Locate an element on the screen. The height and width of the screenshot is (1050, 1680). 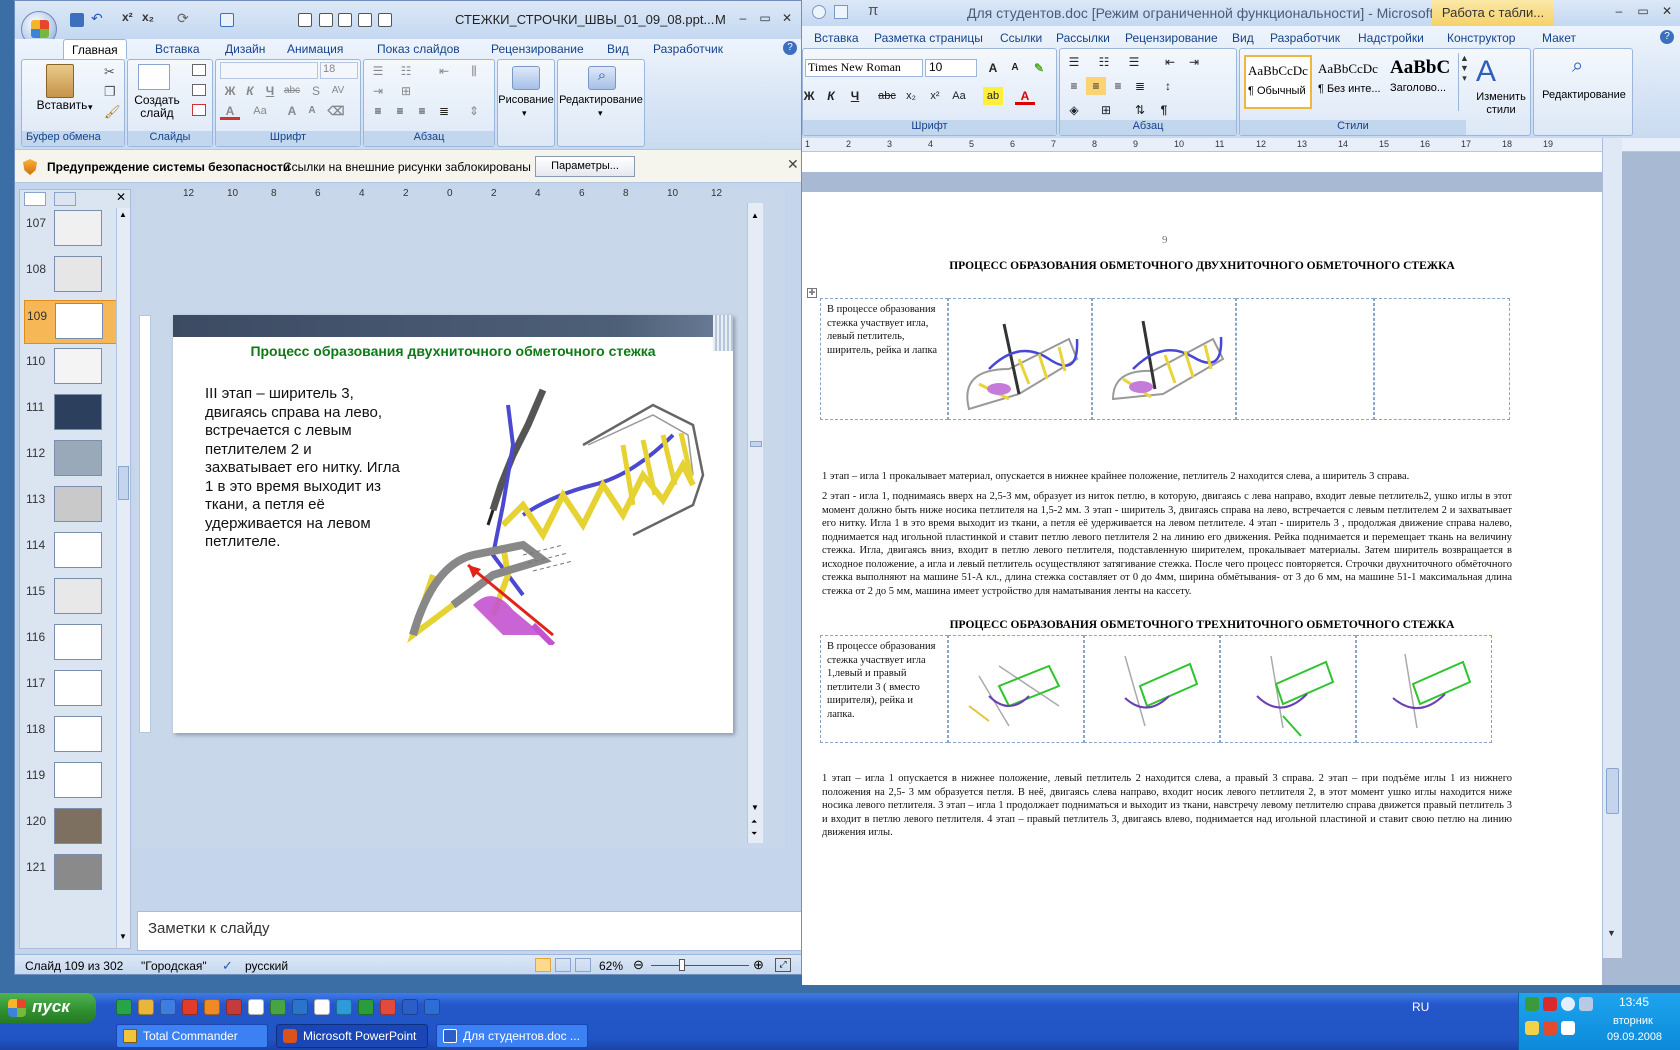
ppt-font-size-select: 18 is located at coordinates (339, 70).